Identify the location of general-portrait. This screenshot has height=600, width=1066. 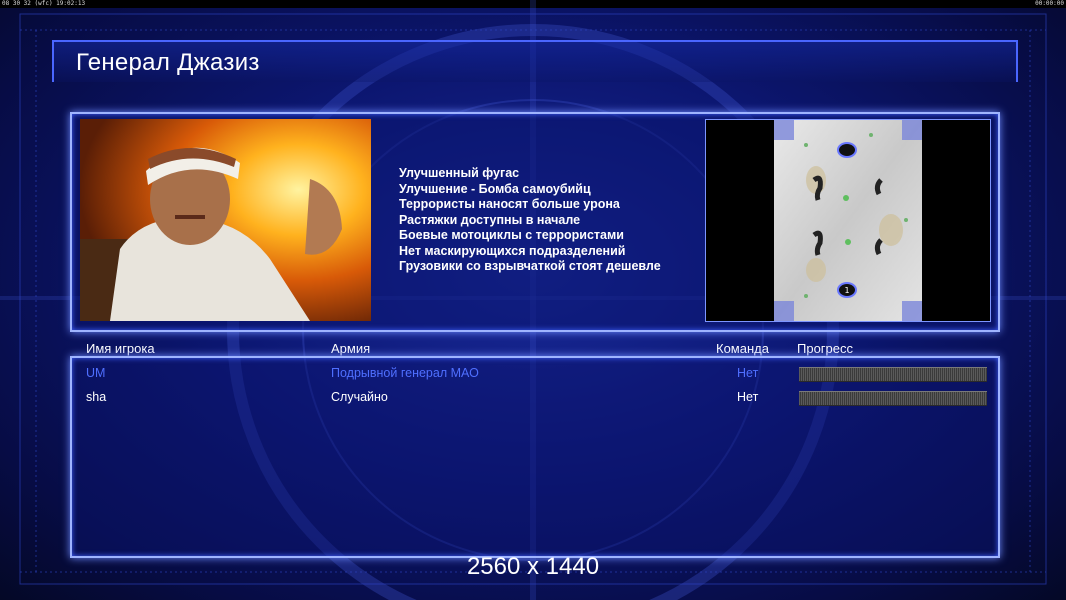
(225, 220).